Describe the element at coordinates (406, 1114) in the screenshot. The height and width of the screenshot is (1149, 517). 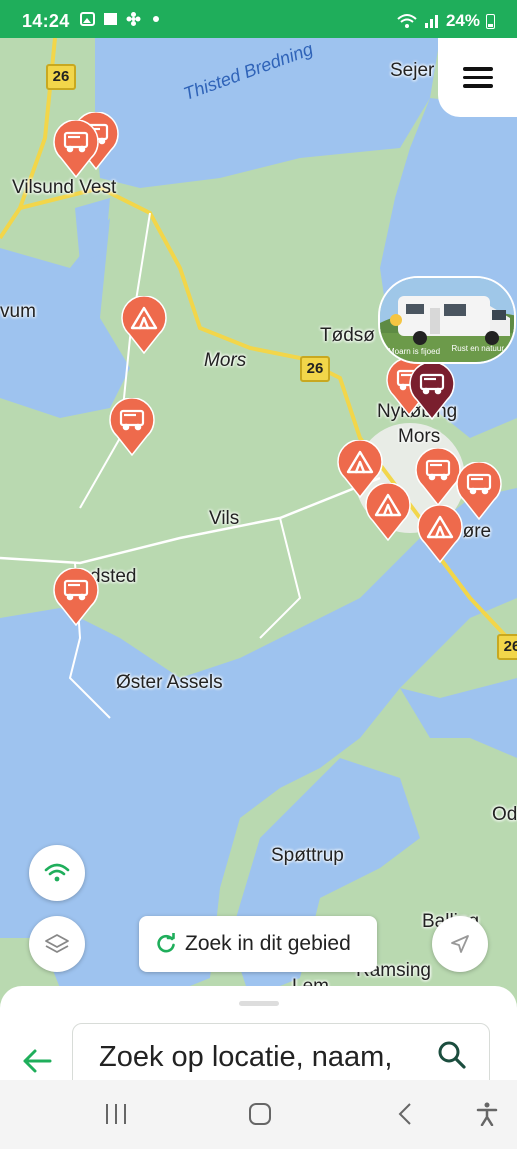
I see `back-icon` at that location.